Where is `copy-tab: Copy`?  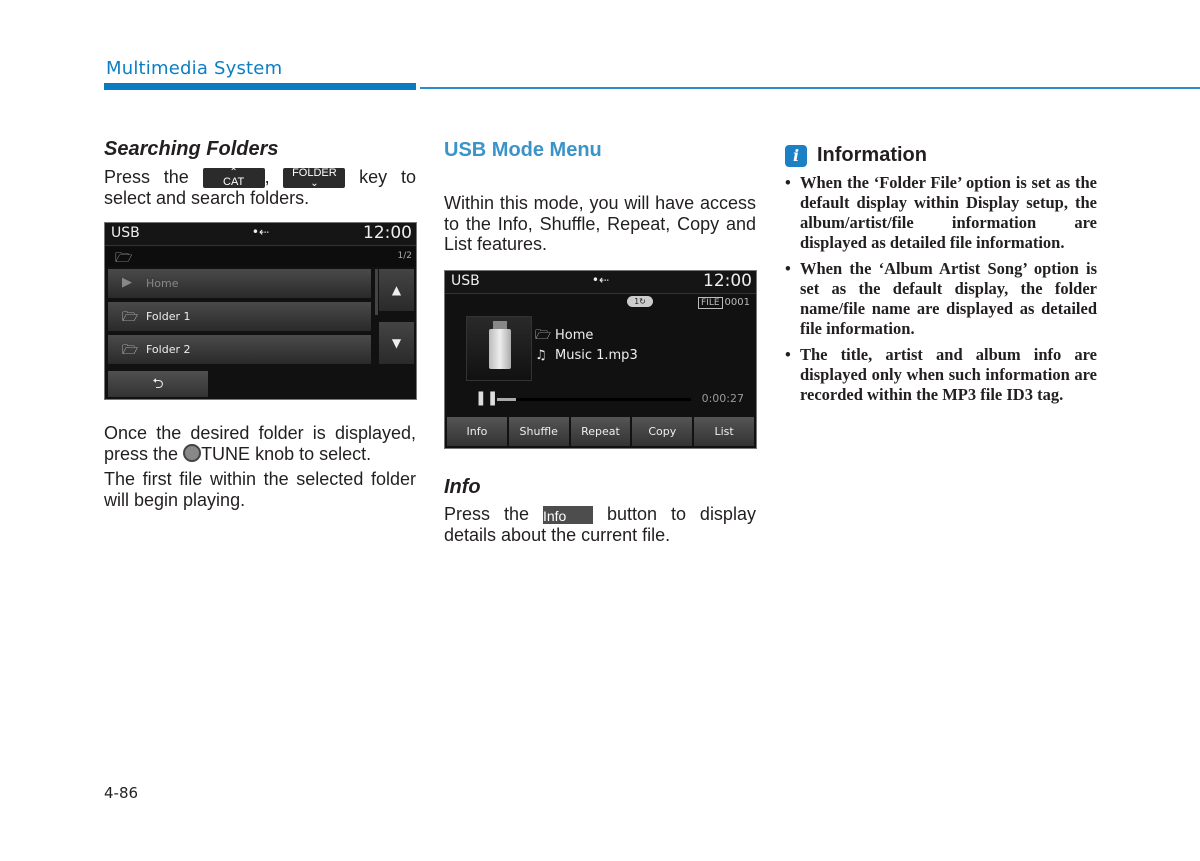 copy-tab: Copy is located at coordinates (662, 431).